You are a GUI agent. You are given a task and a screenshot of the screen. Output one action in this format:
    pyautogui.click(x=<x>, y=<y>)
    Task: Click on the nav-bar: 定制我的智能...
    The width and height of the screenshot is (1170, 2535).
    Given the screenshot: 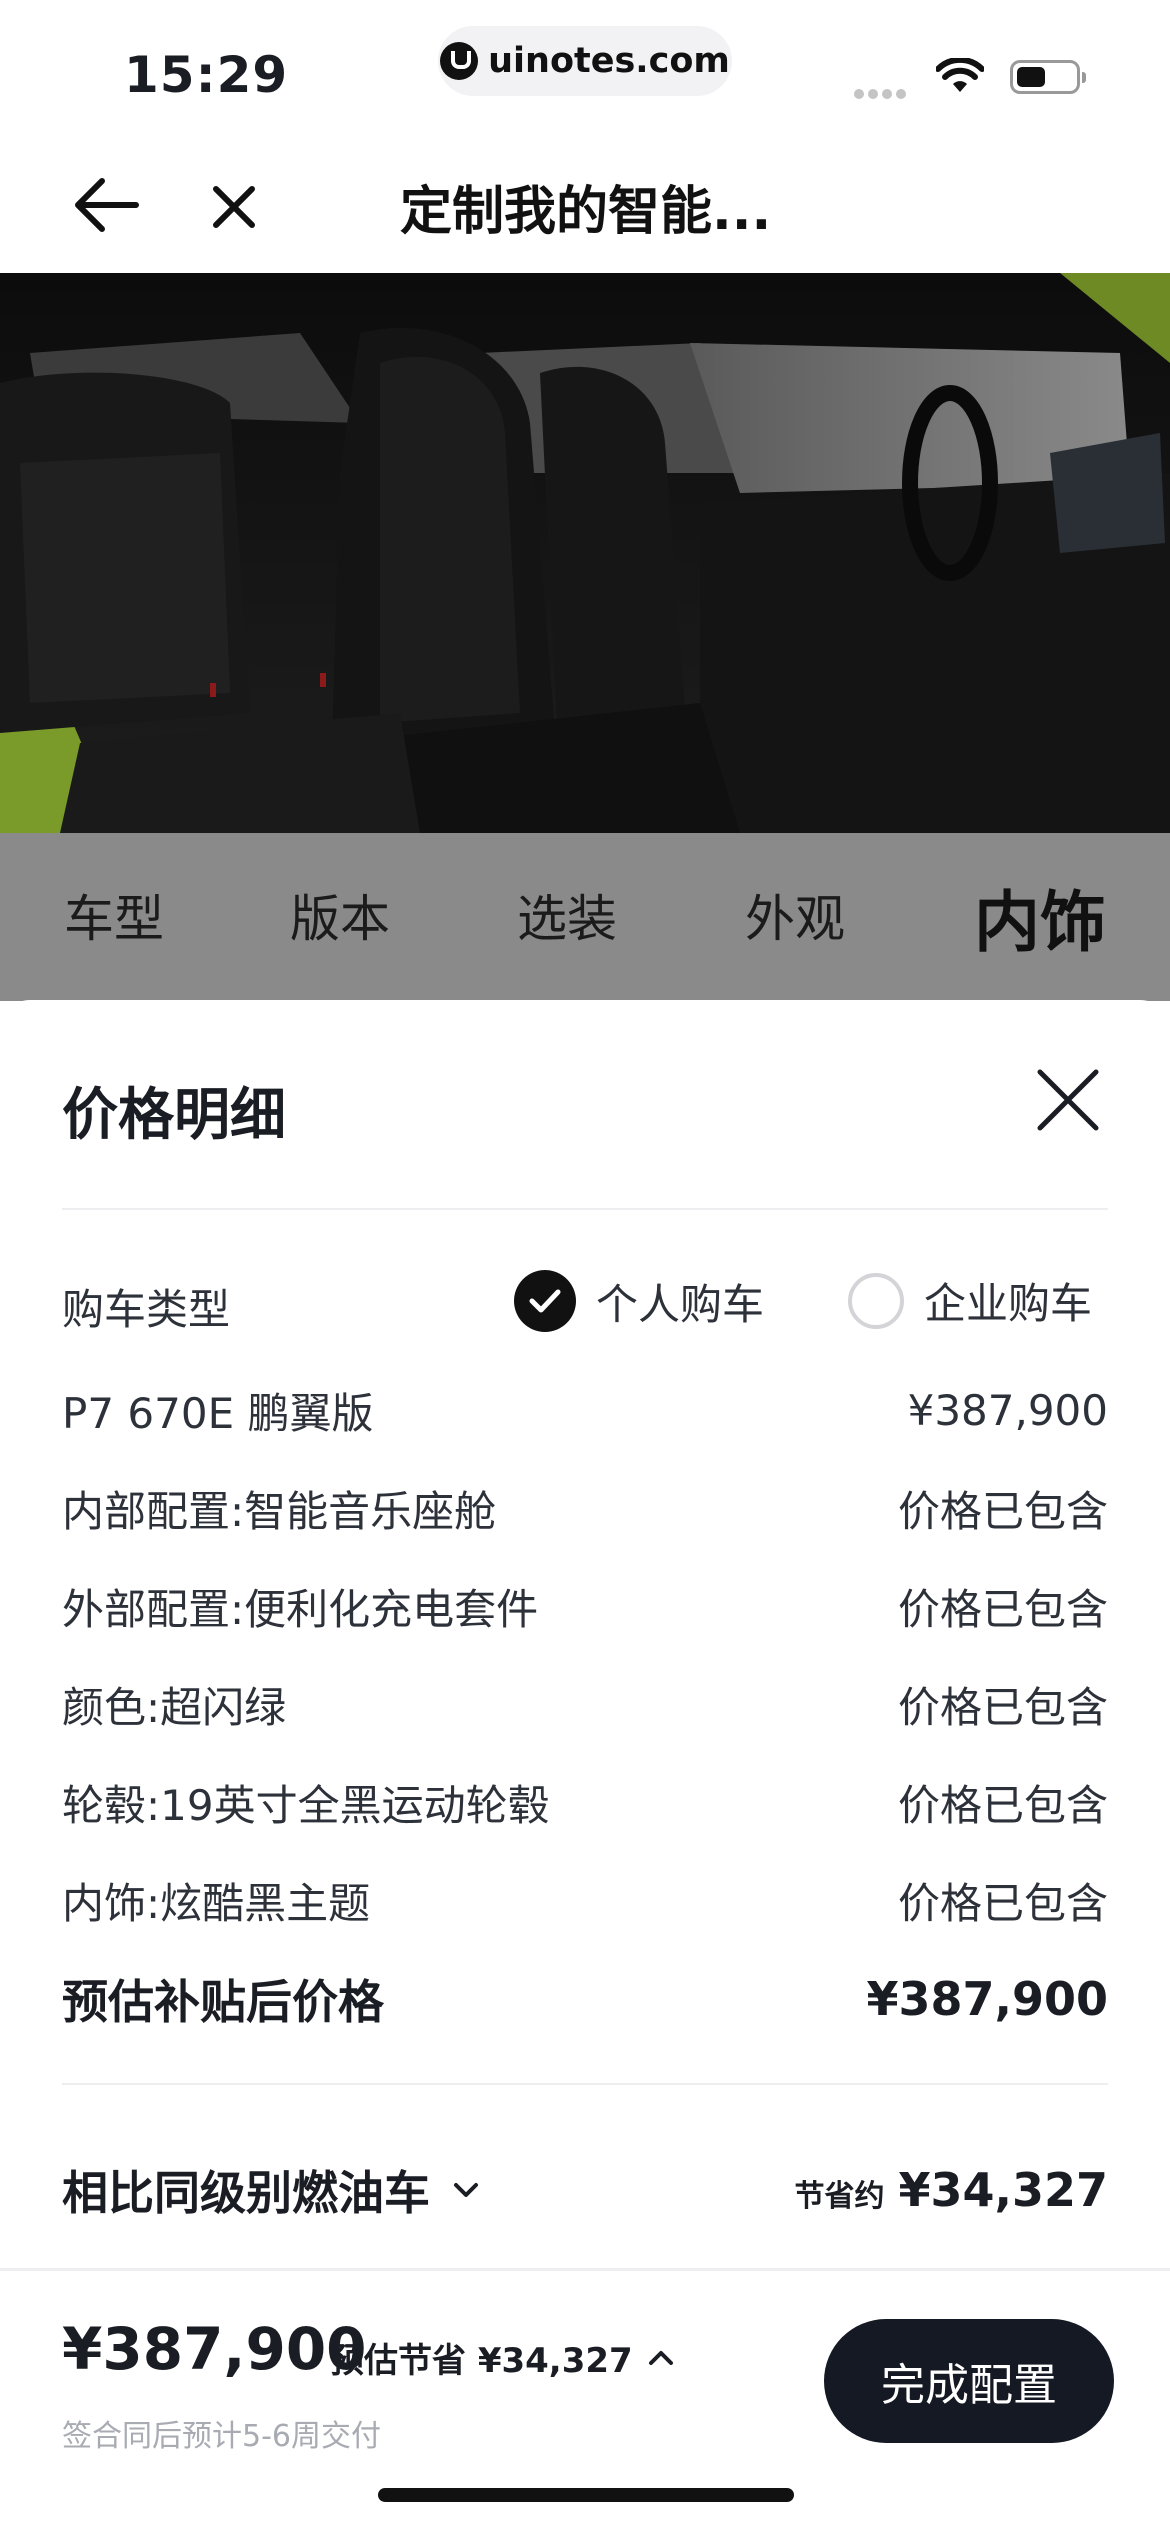 What is the action you would take?
    pyautogui.click(x=585, y=204)
    